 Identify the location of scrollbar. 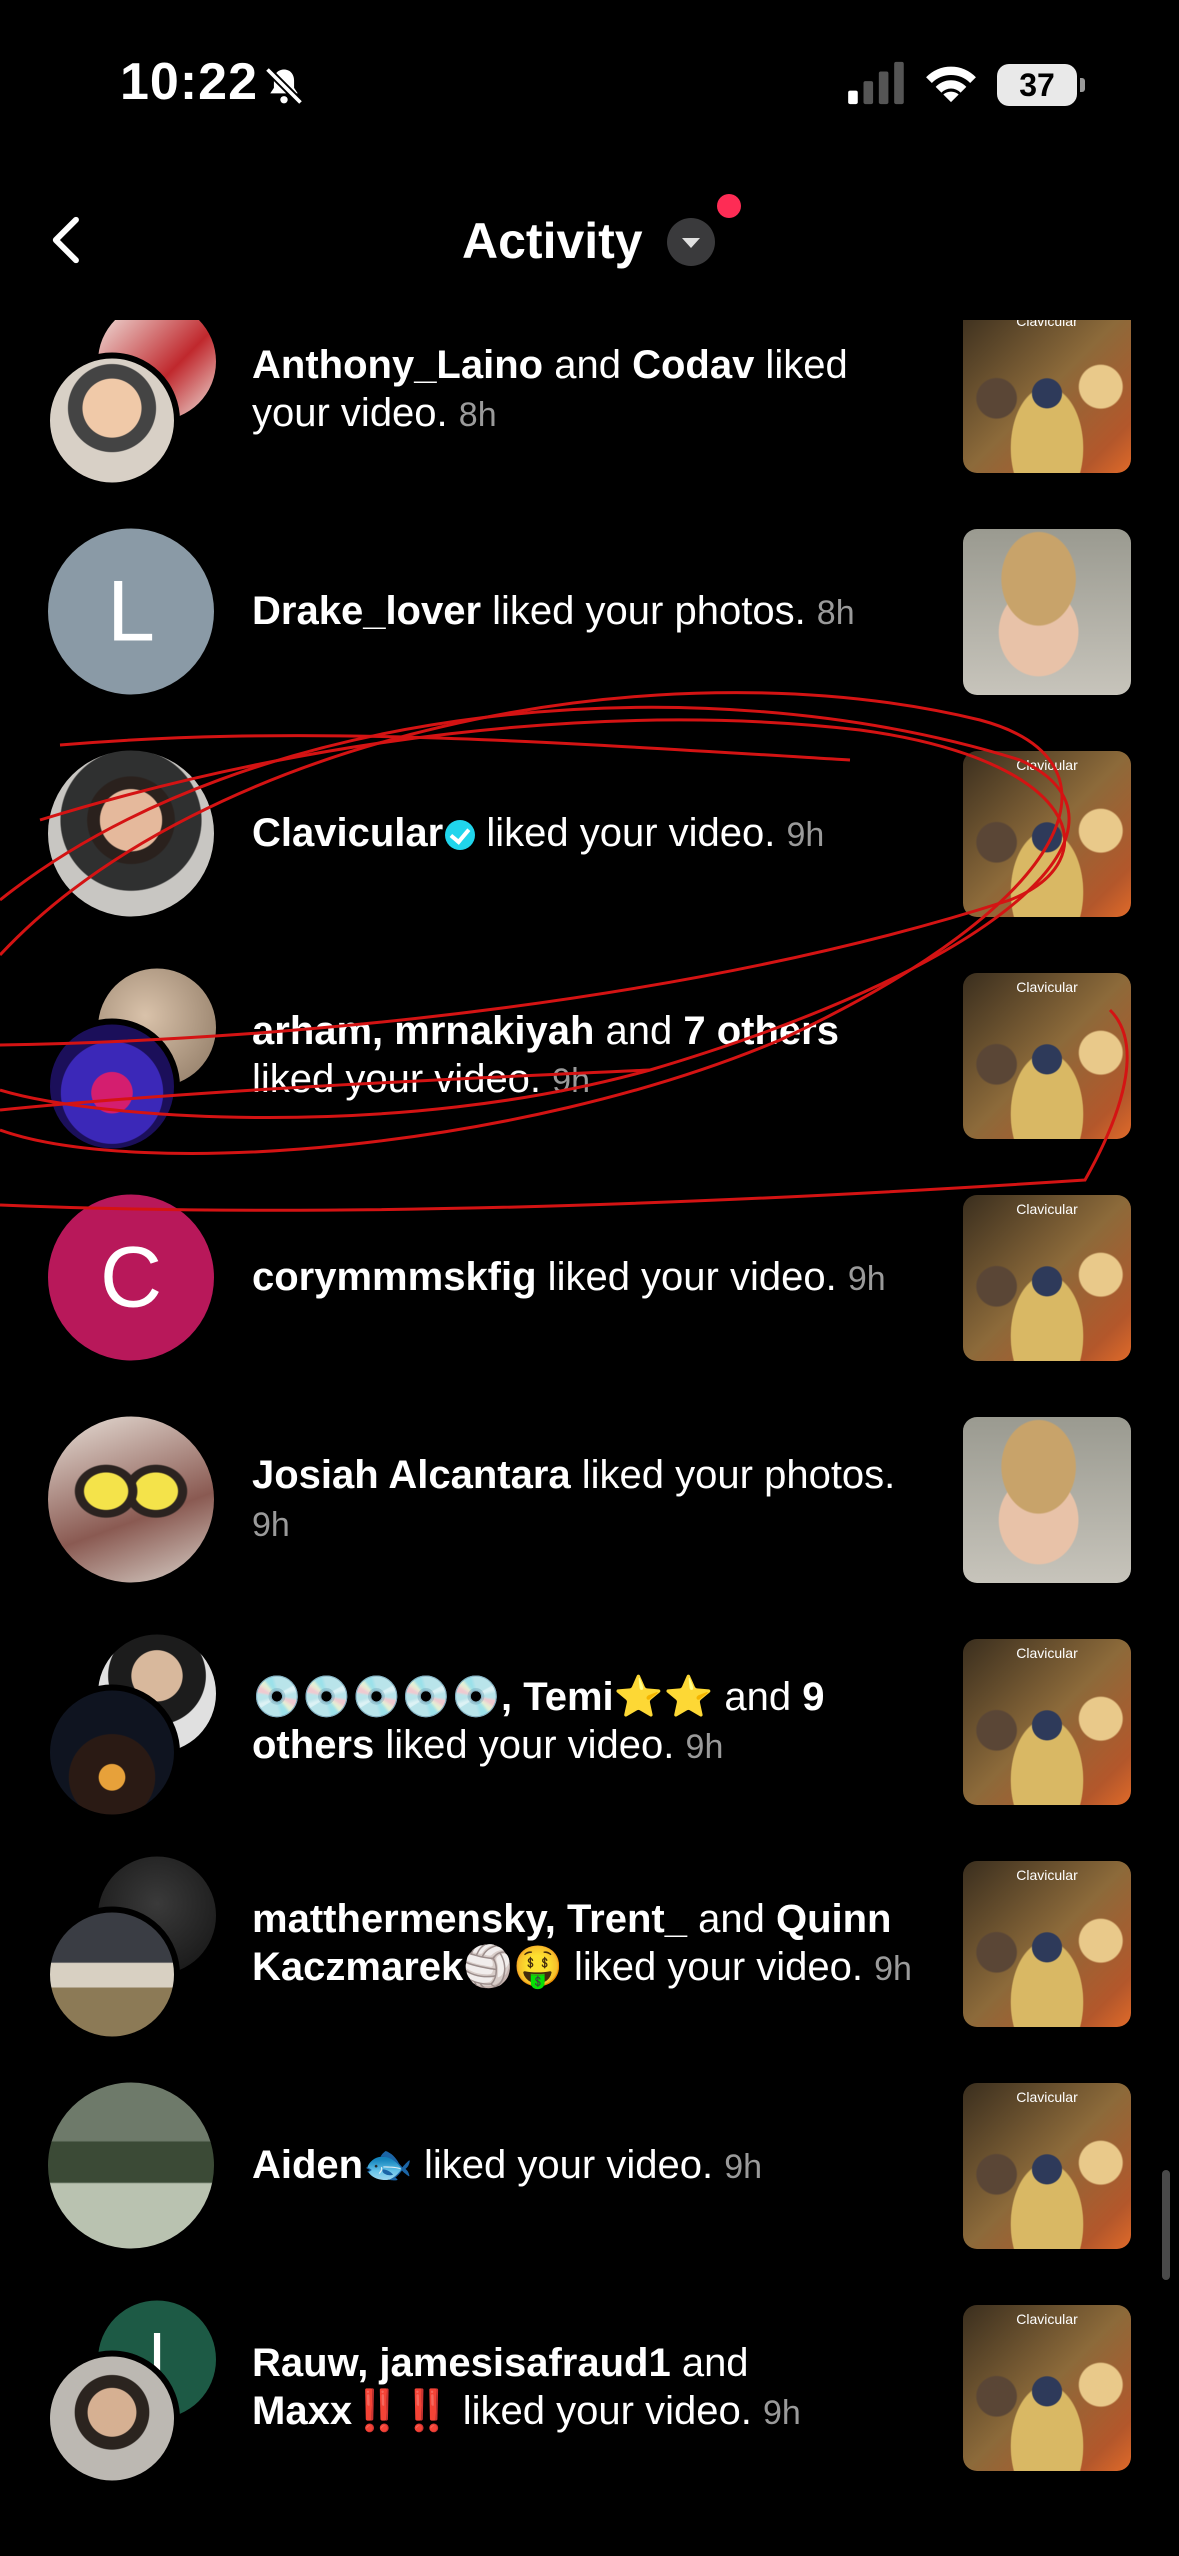
(1166, 2225).